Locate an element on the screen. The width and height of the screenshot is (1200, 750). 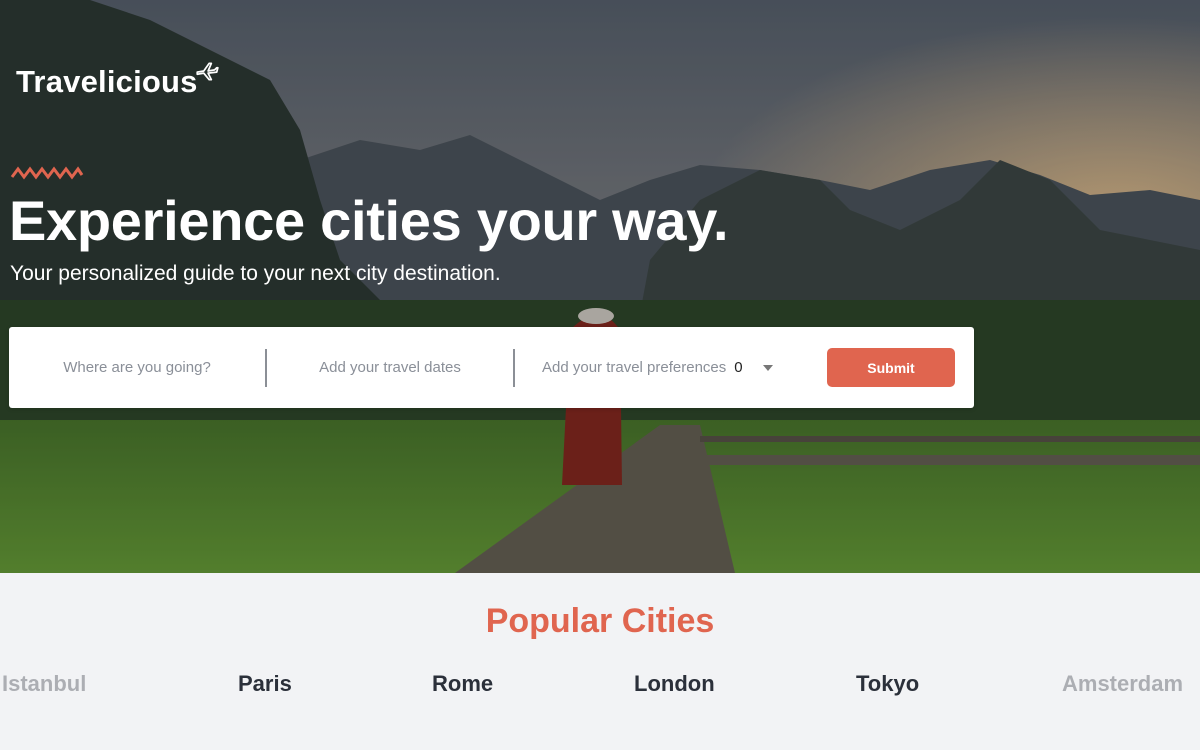
destination-input: Where are you going? is located at coordinates (137, 367).